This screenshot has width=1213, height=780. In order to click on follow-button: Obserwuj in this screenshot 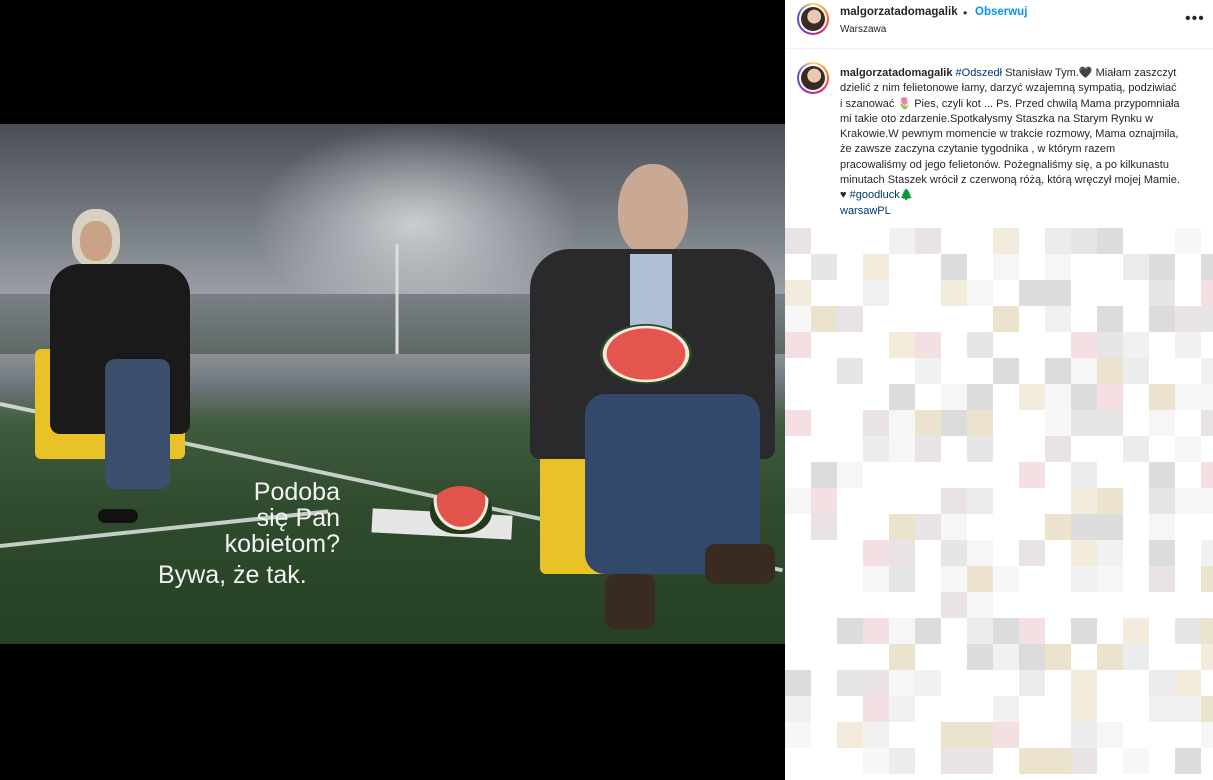, I will do `click(1001, 12)`.